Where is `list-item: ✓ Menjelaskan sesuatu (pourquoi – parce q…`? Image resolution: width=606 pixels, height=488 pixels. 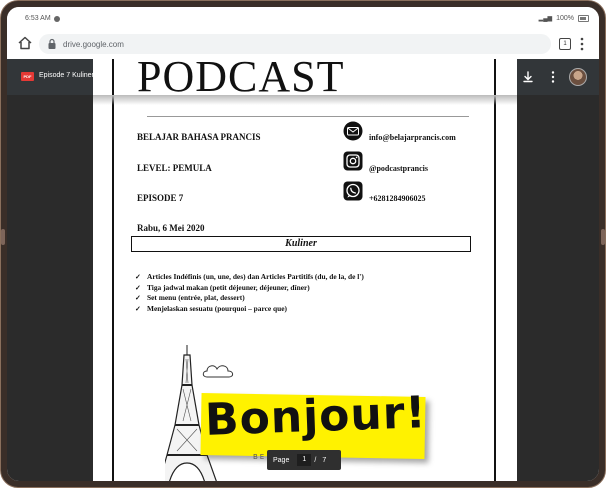
list-item: ✓ Menjelaskan sesuatu (pourquoi – parce q… is located at coordinates (305, 309).